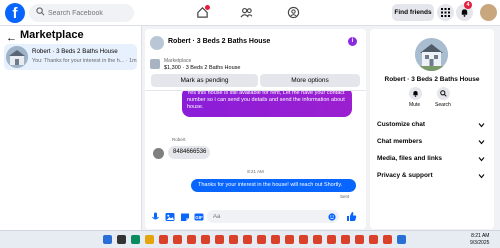 This screenshot has height=248, width=500. Describe the element at coordinates (135, 239) in the screenshot. I see `taskview-icon` at that location.